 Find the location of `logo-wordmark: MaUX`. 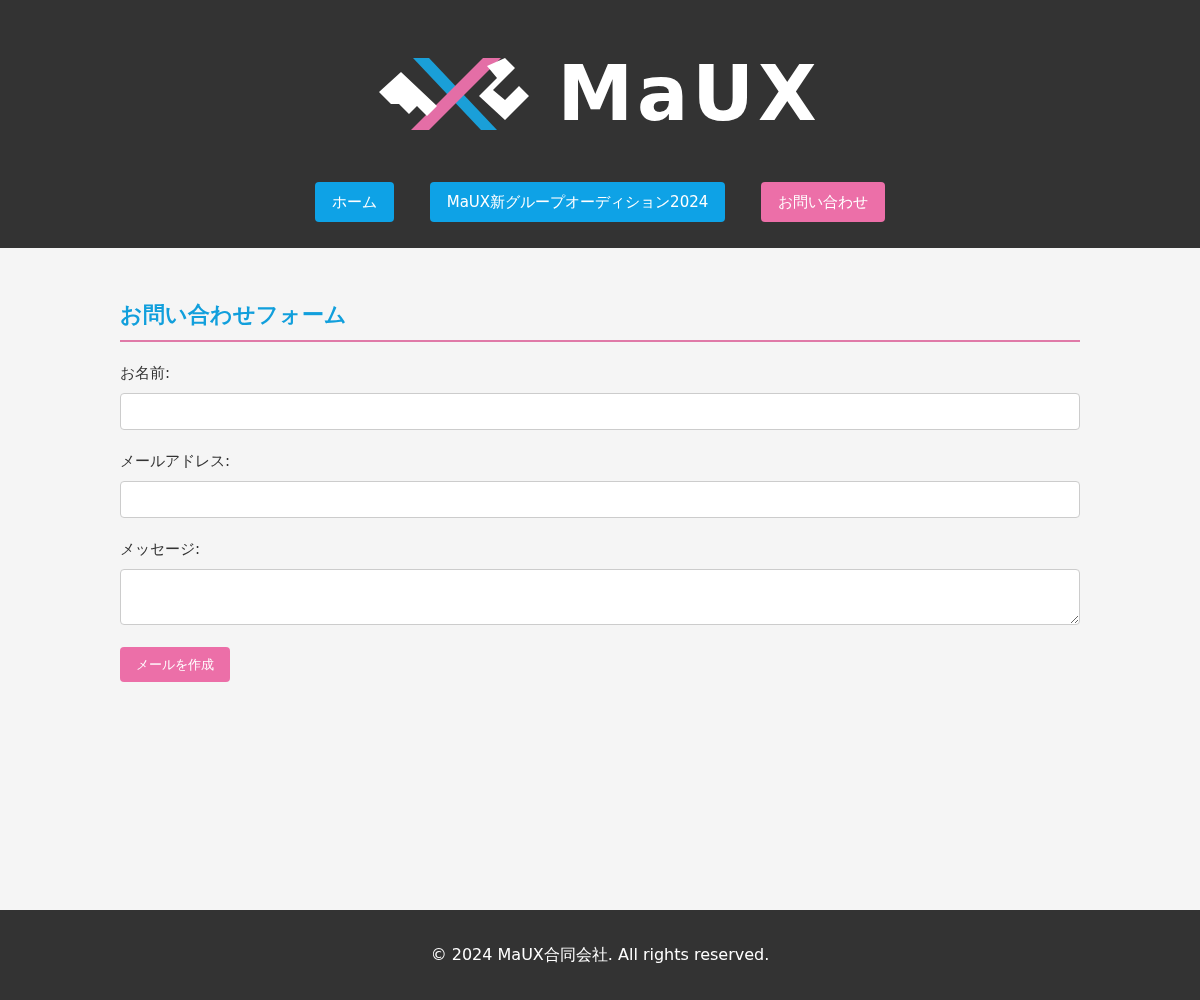

logo-wordmark: MaUX is located at coordinates (689, 94).